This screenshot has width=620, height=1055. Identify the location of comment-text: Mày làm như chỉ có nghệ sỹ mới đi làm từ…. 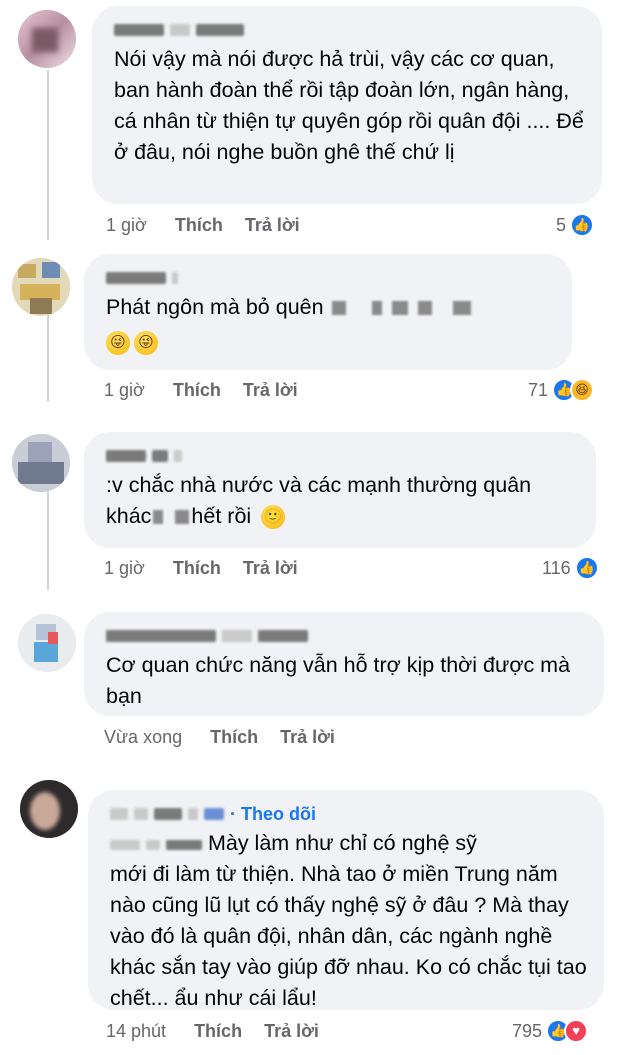
(349, 921).